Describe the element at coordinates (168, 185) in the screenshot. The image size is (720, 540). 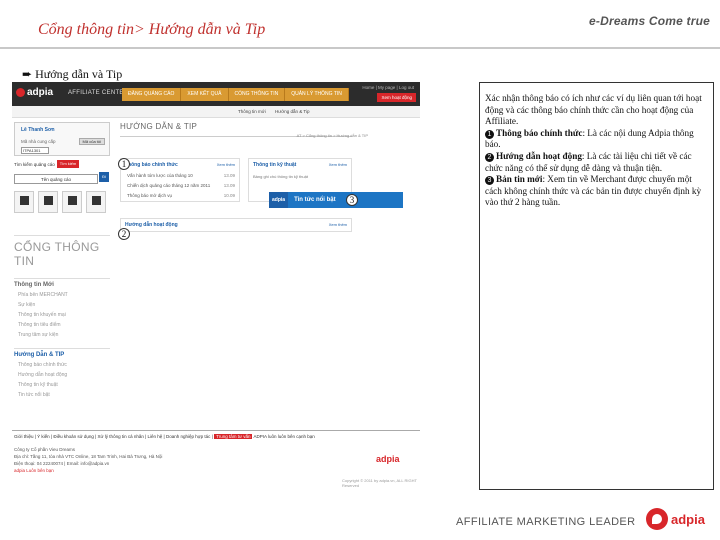
I see `notice-row: Chiến dịch quảng cáo tháng 12 năm 2011` at that location.